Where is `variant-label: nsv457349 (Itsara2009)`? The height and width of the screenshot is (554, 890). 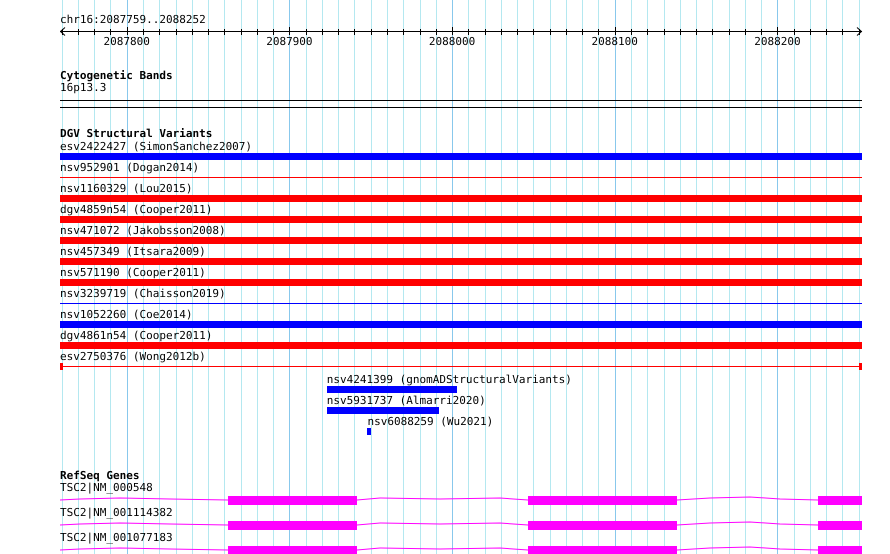 variant-label: nsv457349 (Itsara2009) is located at coordinates (133, 252).